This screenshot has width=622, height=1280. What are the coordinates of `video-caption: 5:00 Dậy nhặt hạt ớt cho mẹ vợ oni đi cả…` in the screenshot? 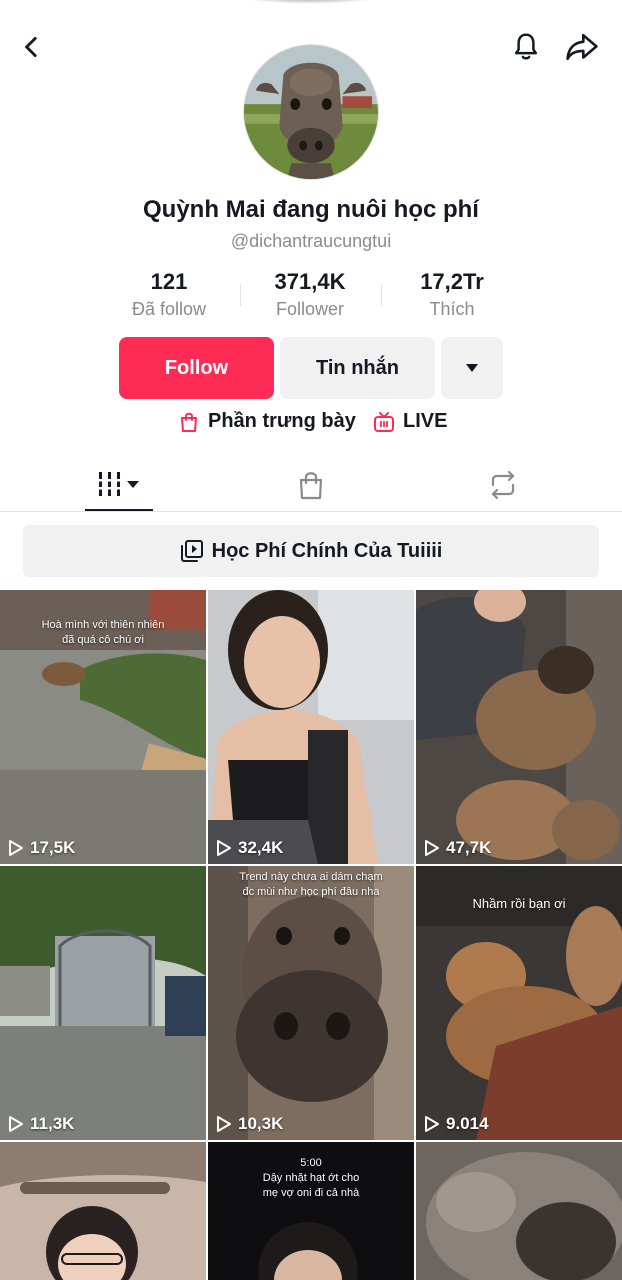 It's located at (311, 1178).